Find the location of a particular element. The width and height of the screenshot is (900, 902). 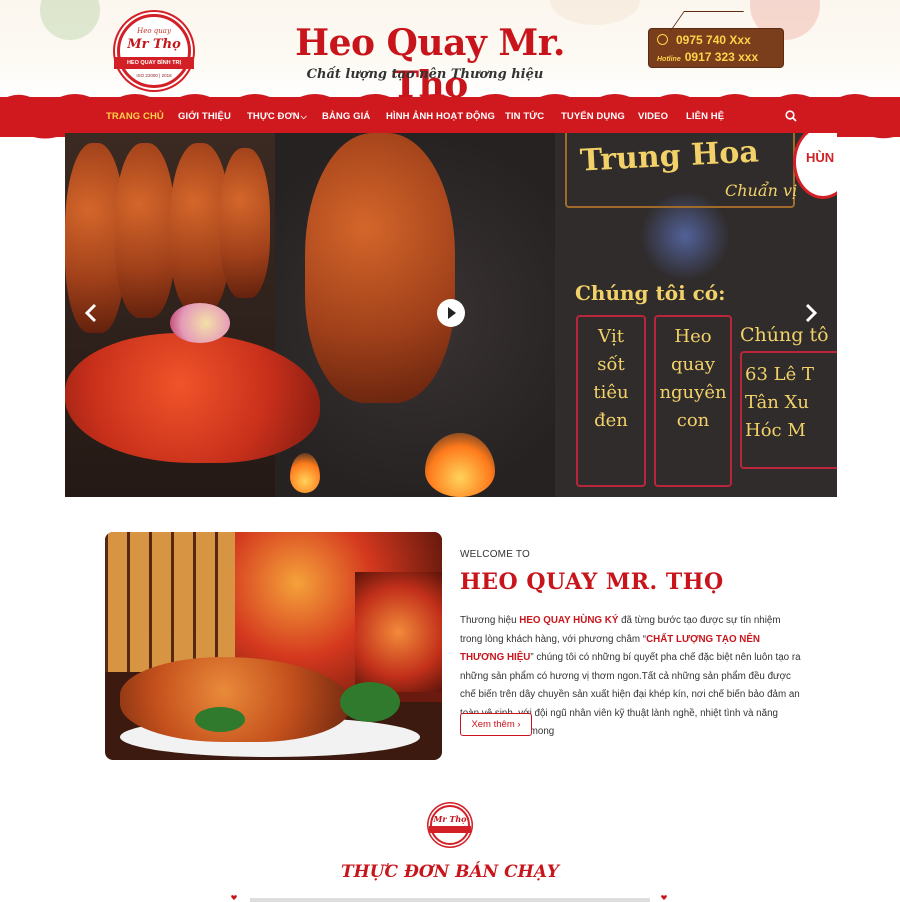

chevron-right-icon: › is located at coordinates (519, 724).